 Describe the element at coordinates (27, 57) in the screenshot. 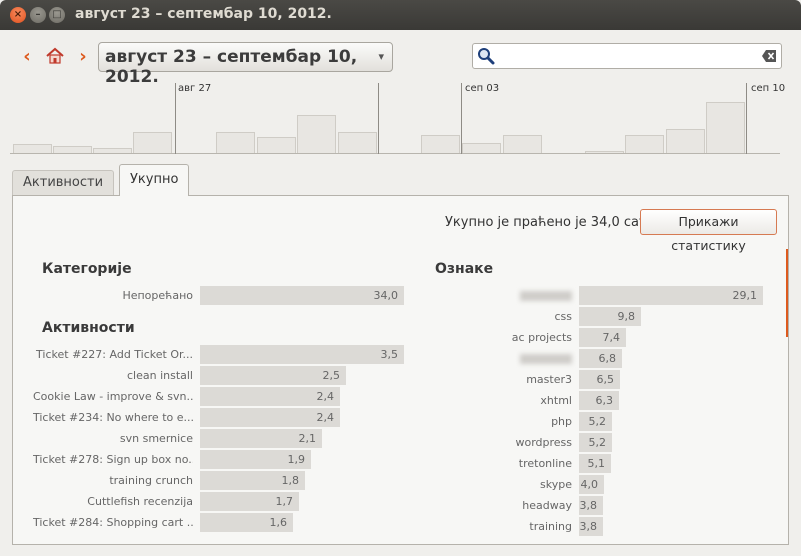

I see `previous-range-button: ‹` at that location.